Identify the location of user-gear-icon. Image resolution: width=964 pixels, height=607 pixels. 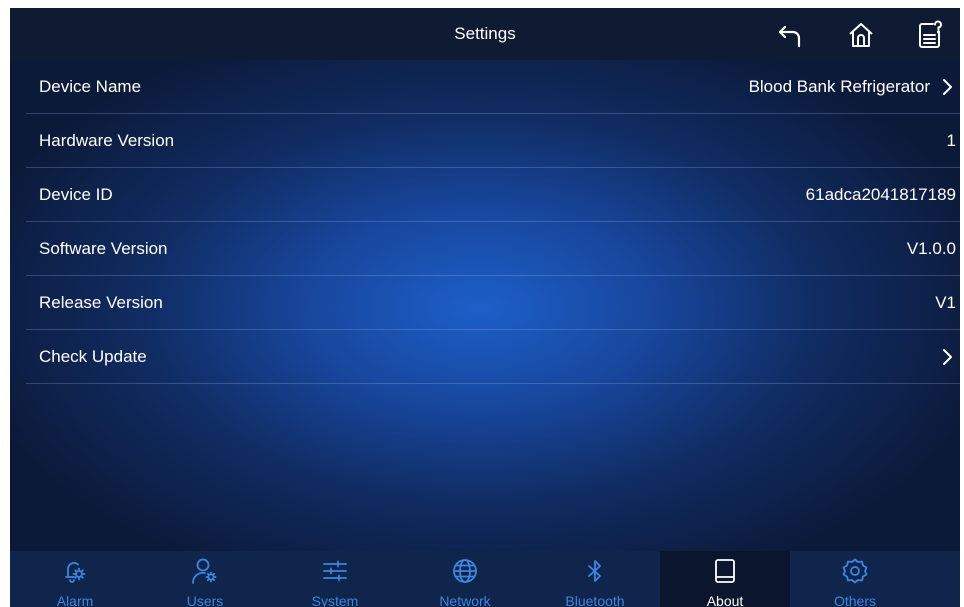
(205, 571).